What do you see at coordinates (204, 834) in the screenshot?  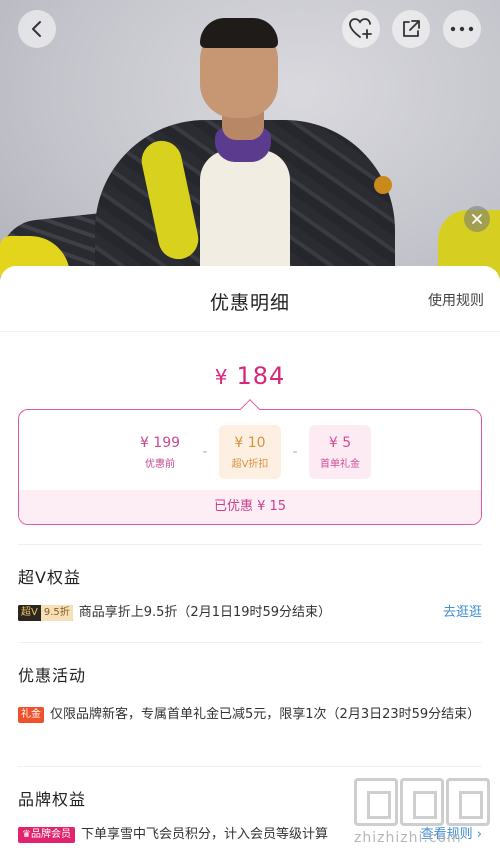 I see `brand-benefit-text: 下单享雪中飞会员积分，计入会员等级计算` at bounding box center [204, 834].